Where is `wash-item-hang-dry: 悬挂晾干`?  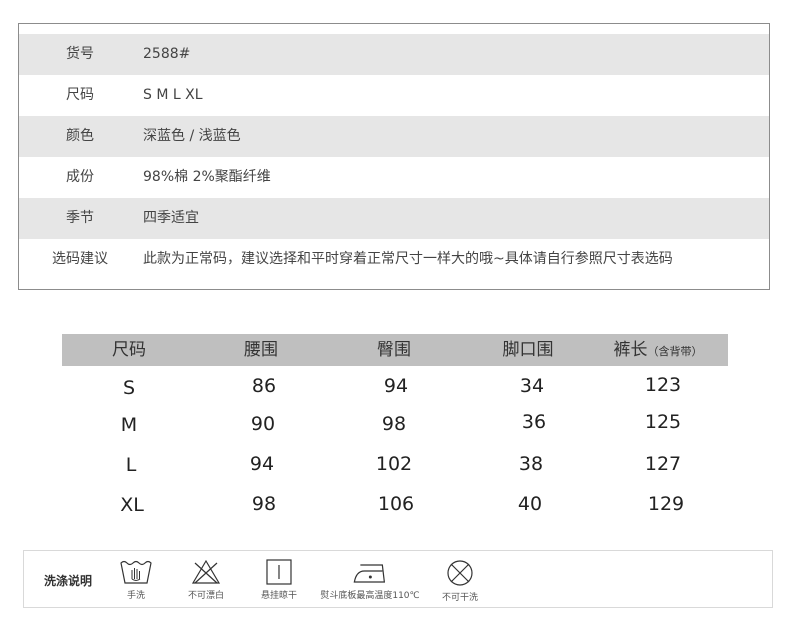
wash-item-hang-dry: 悬挂晾干 is located at coordinates (279, 580).